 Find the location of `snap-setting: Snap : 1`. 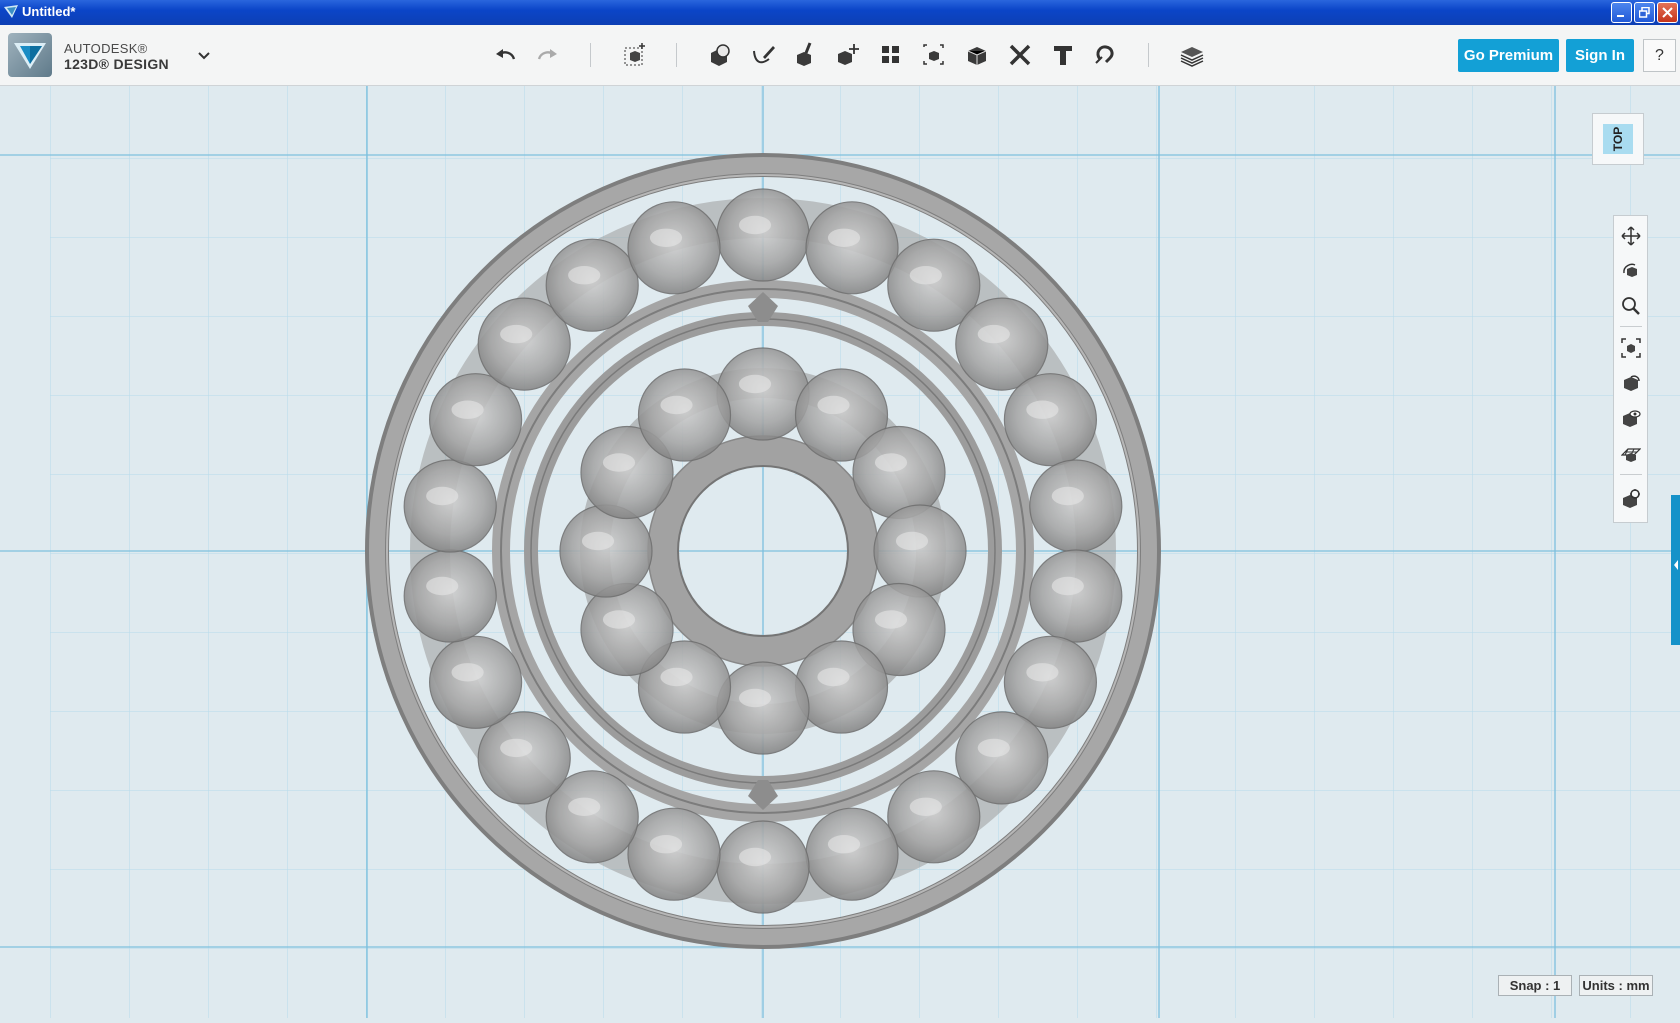

snap-setting: Snap : 1 is located at coordinates (1535, 985).